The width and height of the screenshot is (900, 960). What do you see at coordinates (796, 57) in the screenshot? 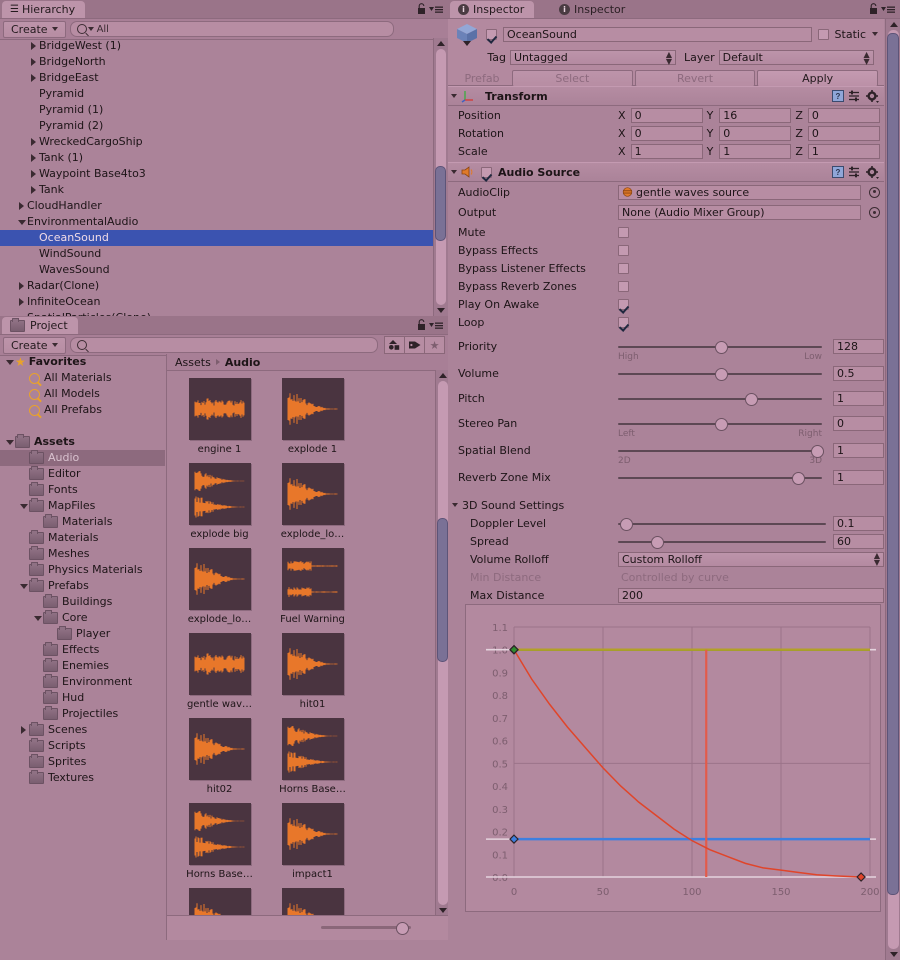
I see `layer-dropdown: Default ▲ ▼` at bounding box center [796, 57].